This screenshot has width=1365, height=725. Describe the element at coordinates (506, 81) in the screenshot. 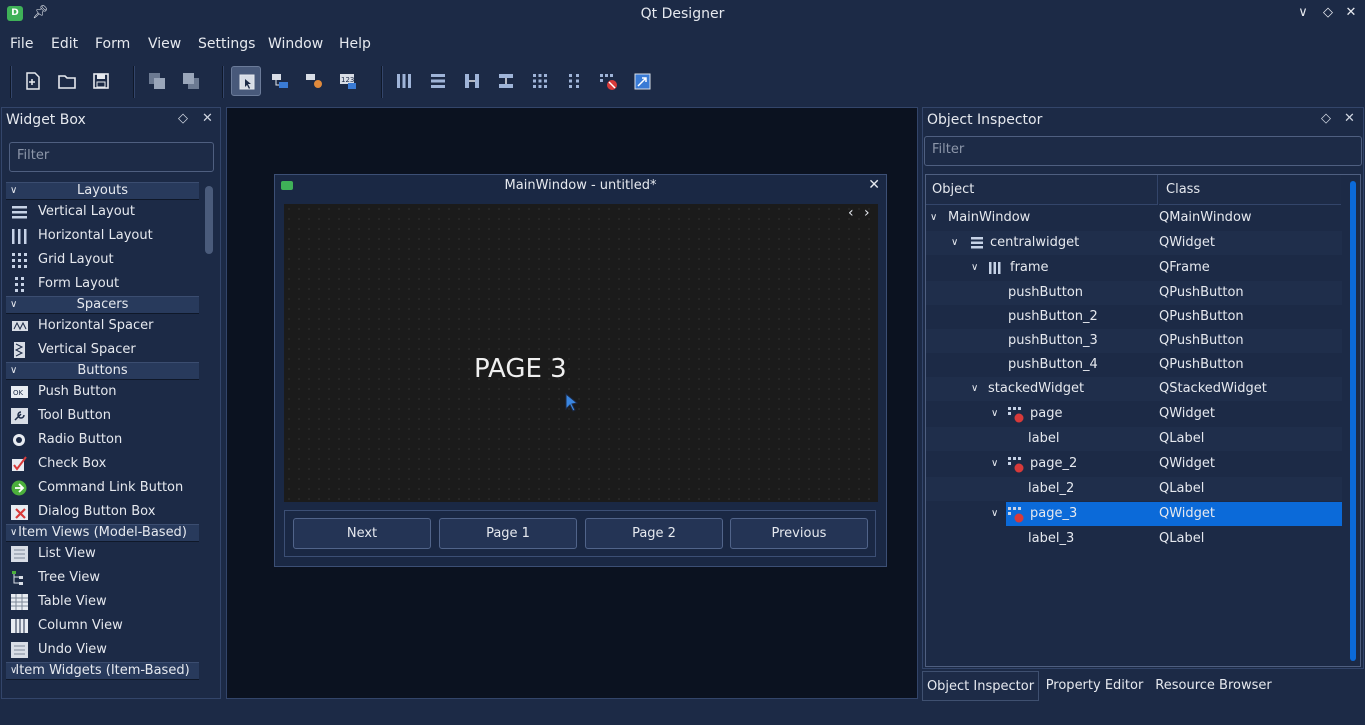

I see `vertical-splitter-button` at that location.